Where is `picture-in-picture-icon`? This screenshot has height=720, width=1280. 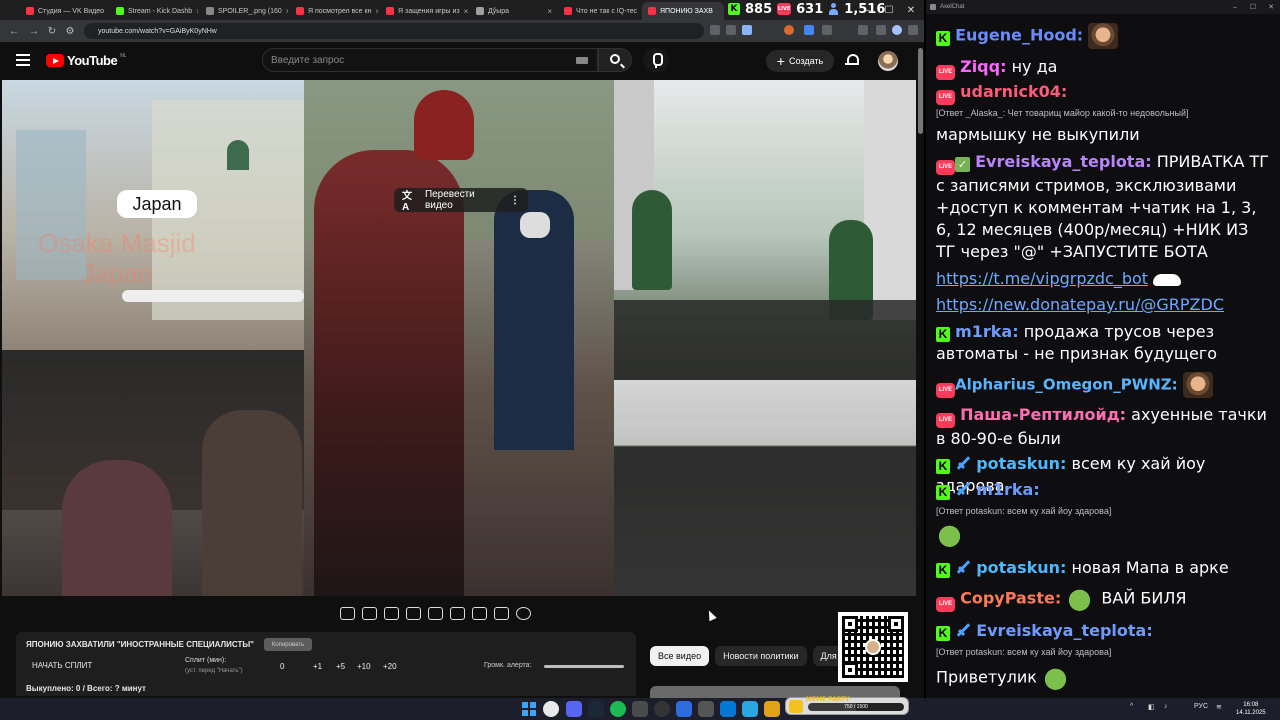 picture-in-picture-icon is located at coordinates (435, 613).